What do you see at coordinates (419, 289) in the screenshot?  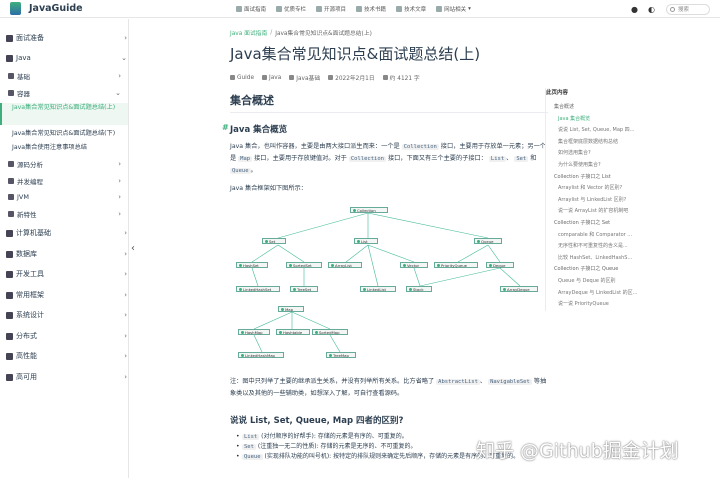 I see `diagram-node-stack: Stack` at bounding box center [419, 289].